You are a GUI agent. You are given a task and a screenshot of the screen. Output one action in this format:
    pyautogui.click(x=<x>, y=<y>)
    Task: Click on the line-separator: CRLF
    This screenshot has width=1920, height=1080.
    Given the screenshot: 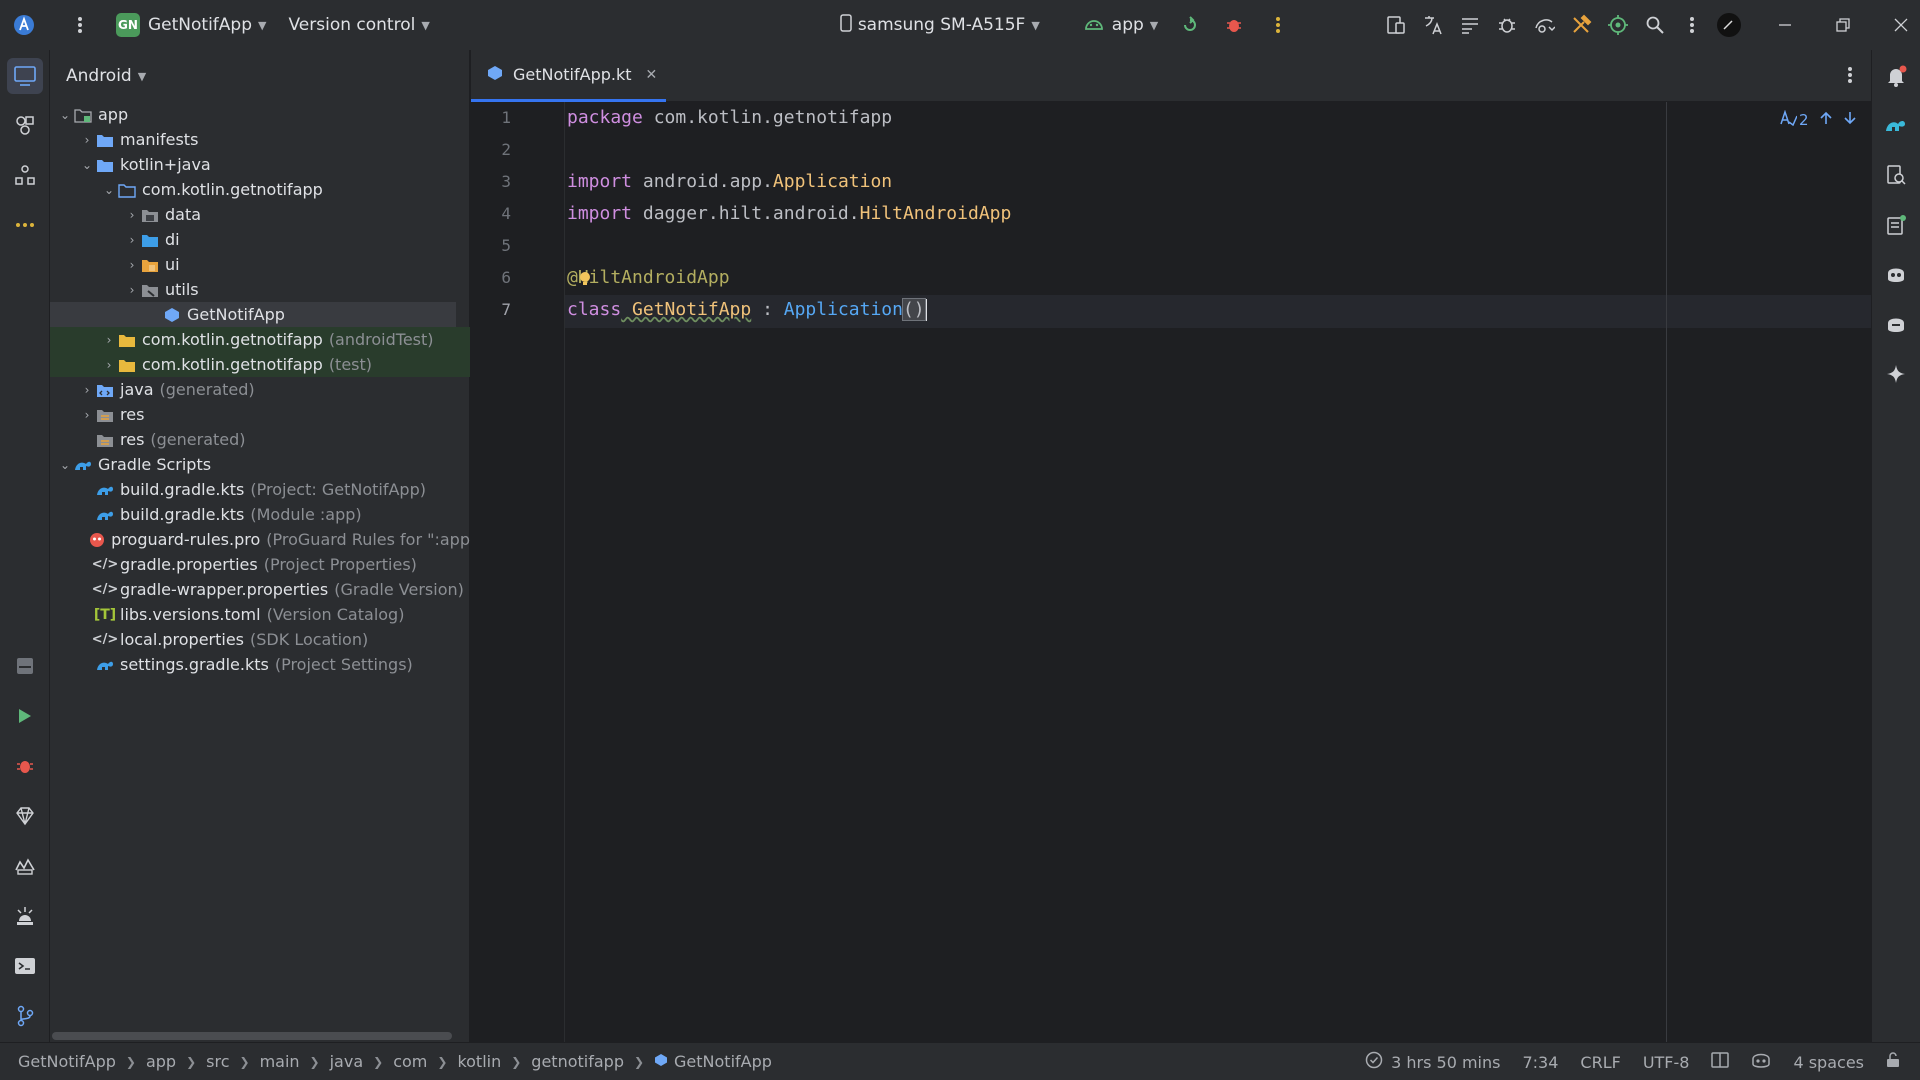 What is the action you would take?
    pyautogui.click(x=1600, y=1062)
    